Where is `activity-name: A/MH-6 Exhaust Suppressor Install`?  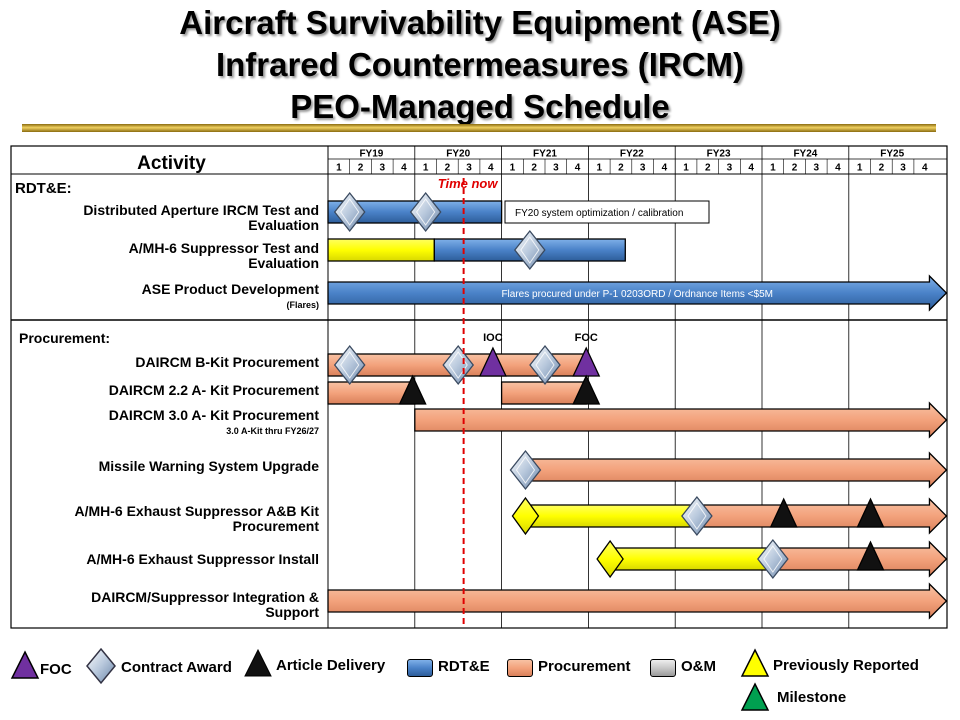
activity-name: A/MH-6 Exhaust Suppressor Install is located at coordinates (202, 559).